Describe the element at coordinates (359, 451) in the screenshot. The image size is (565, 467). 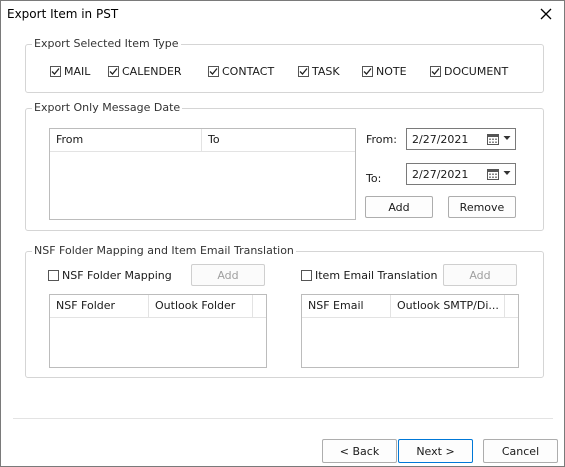
I see `back-button: < Back` at that location.